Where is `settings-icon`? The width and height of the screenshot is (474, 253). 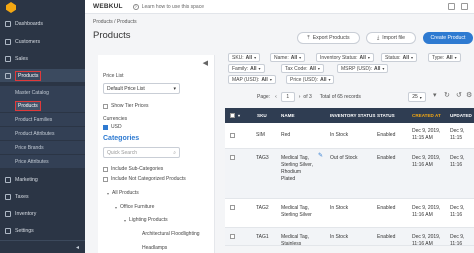 settings-icon is located at coordinates (8, 230).